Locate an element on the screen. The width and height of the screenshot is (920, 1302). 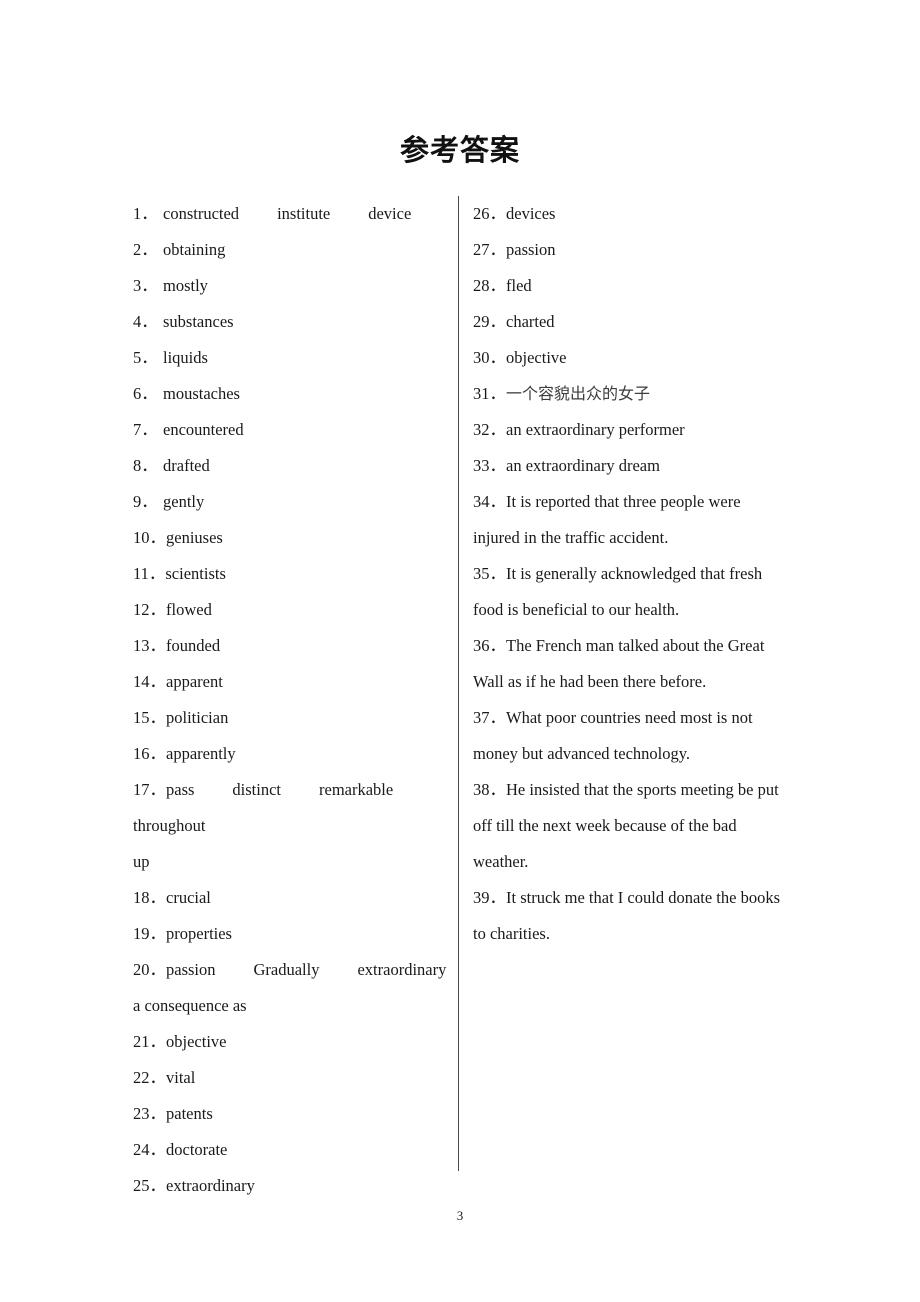
answer-item: 7． encountered is located at coordinates (292, 430).